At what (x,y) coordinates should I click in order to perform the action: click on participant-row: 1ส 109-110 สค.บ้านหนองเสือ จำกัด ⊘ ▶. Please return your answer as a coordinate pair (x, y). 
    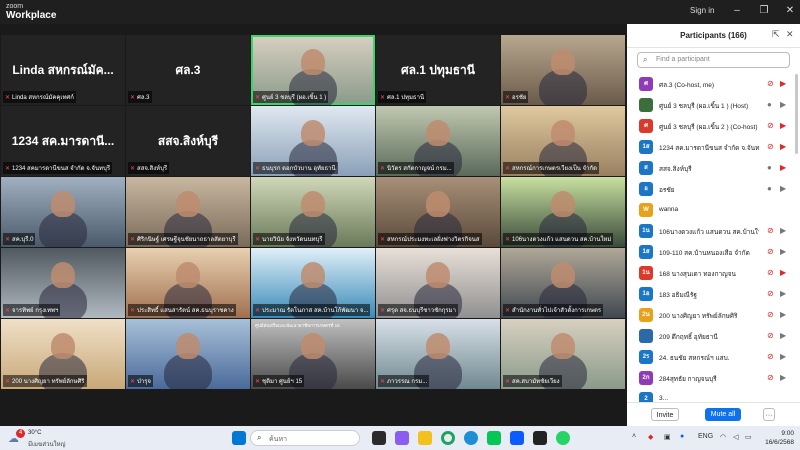
    Looking at the image, I should click on (713, 252).